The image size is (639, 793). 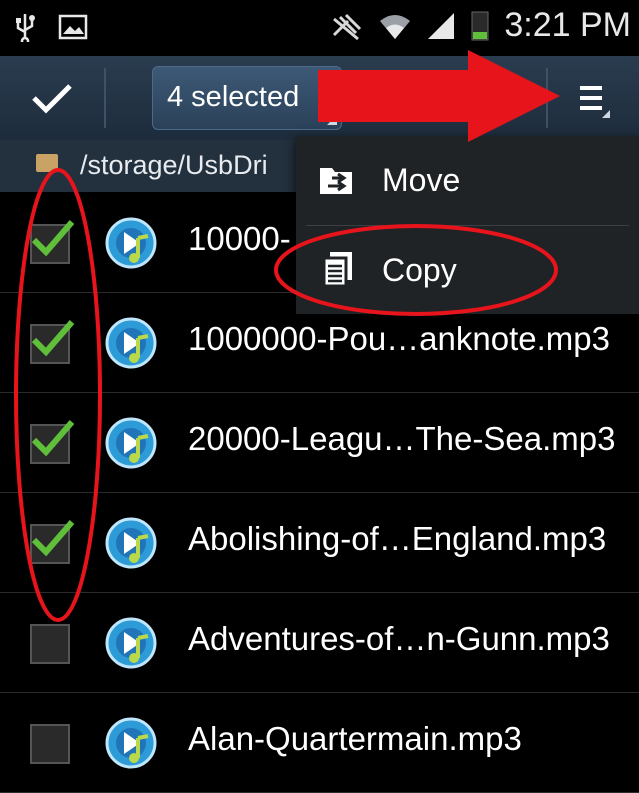 I want to click on path-label: /storage/UsbDri, so click(x=174, y=165).